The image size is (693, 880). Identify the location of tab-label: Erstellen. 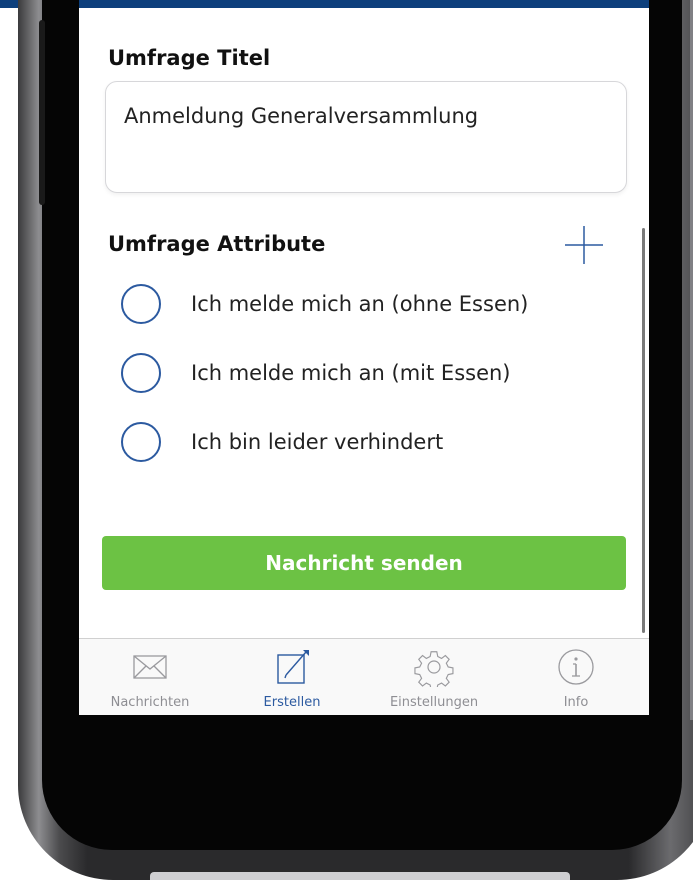
(292, 702).